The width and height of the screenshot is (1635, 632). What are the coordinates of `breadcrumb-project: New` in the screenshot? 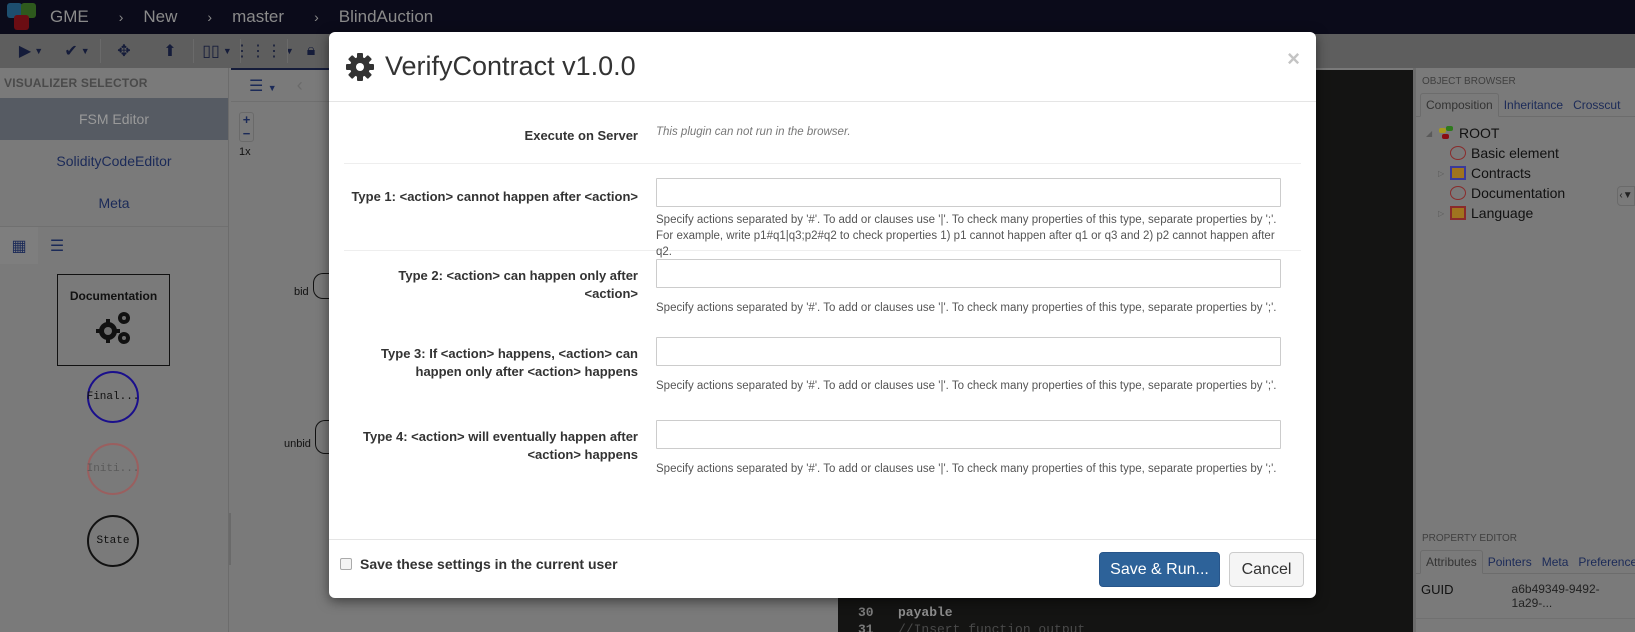 It's located at (160, 17).